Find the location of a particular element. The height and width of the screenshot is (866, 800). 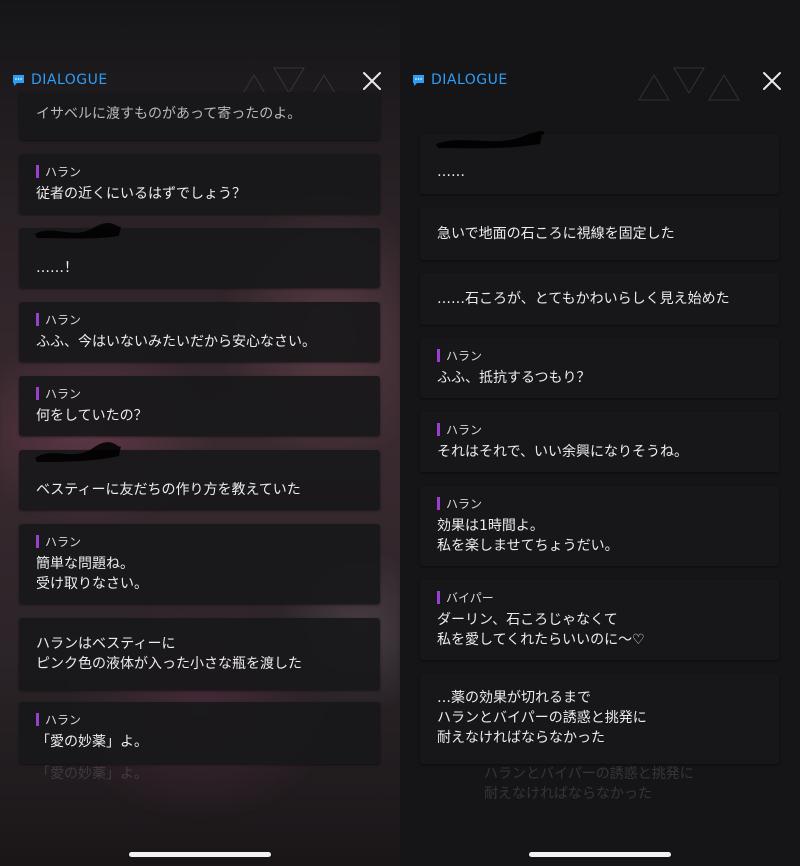

dialogue-card: 急いで地面の石ころに視線を固定した is located at coordinates (599, 234).